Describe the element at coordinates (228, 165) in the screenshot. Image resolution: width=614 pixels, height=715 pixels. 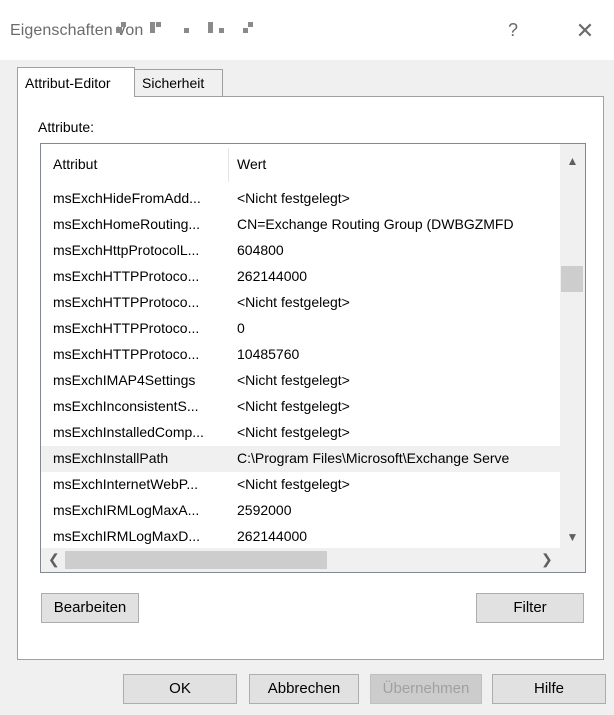
I see `column-separator` at that location.